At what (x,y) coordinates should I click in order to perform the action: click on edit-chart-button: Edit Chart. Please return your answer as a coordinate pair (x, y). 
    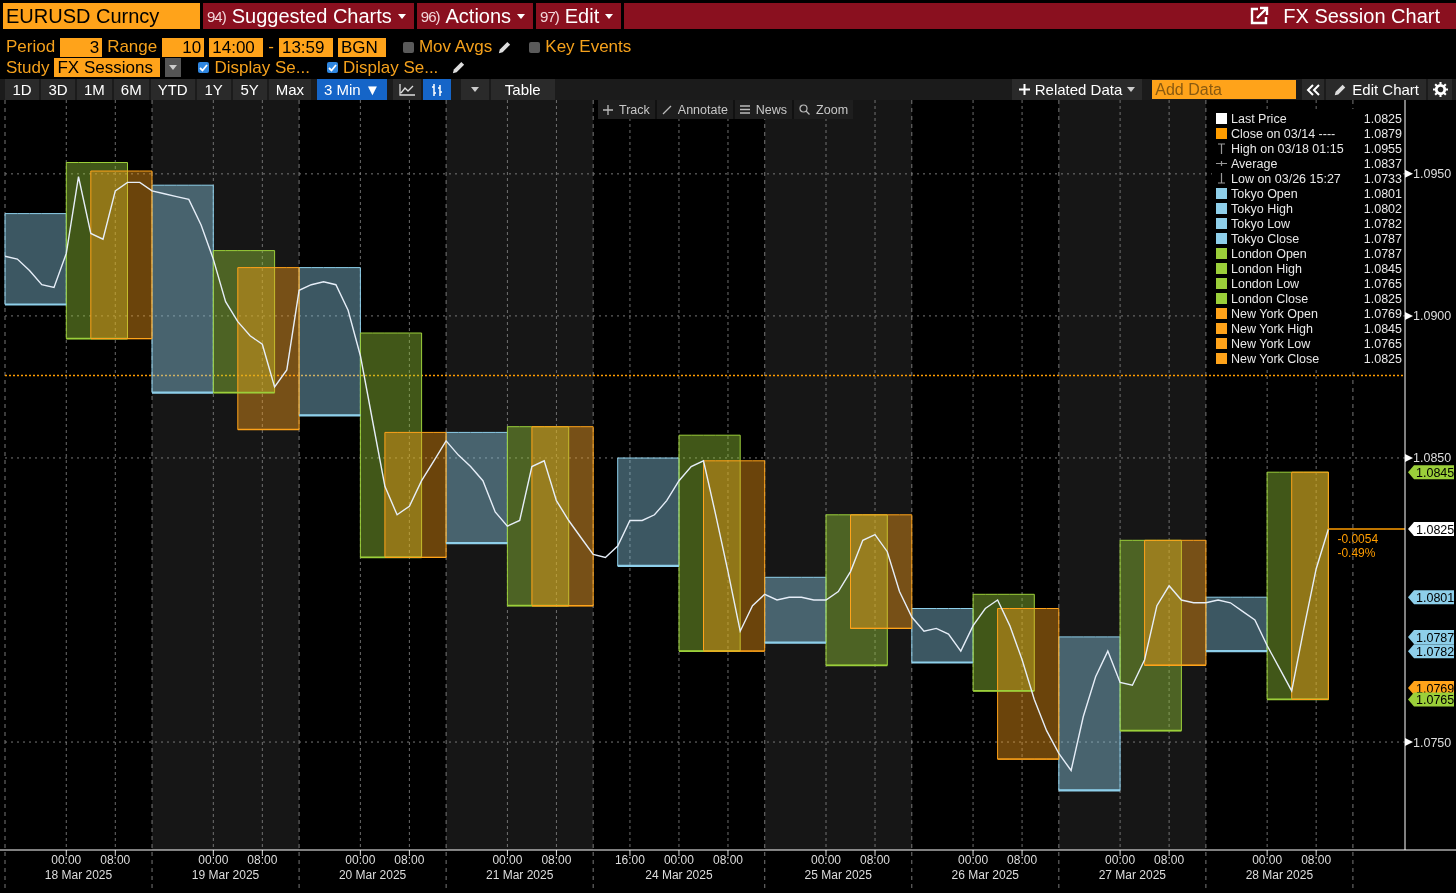
    Looking at the image, I should click on (1376, 89).